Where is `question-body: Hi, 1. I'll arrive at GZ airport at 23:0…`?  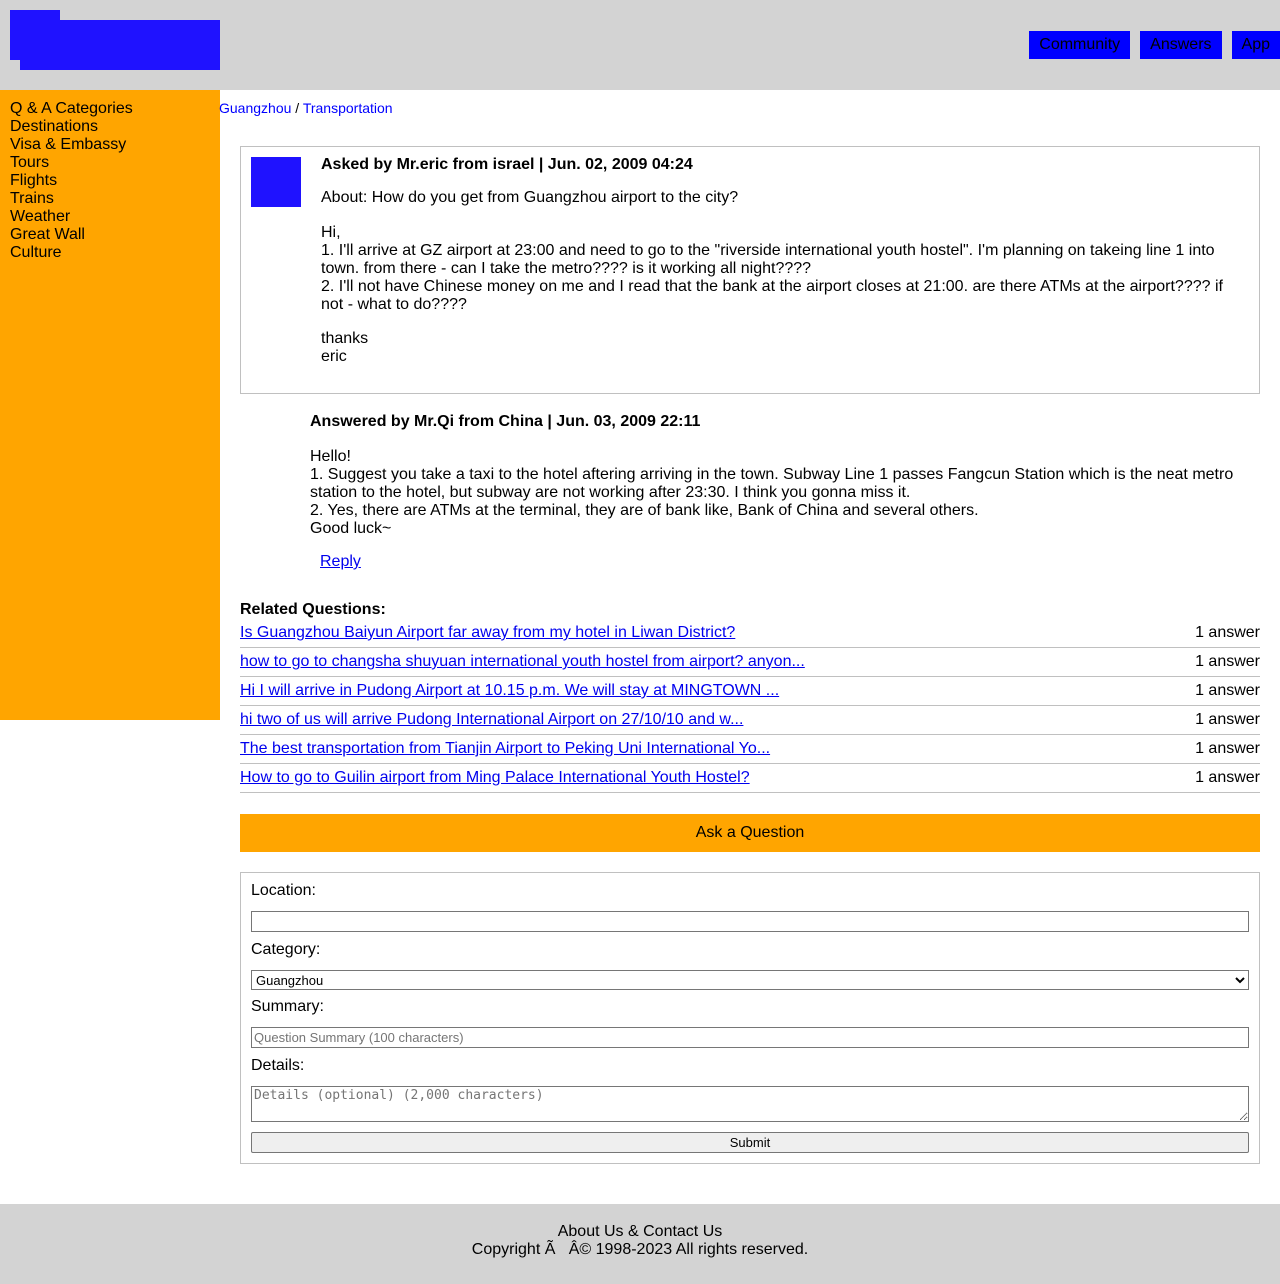 question-body: Hi, 1. I'll arrive at GZ airport at 23:0… is located at coordinates (781, 269).